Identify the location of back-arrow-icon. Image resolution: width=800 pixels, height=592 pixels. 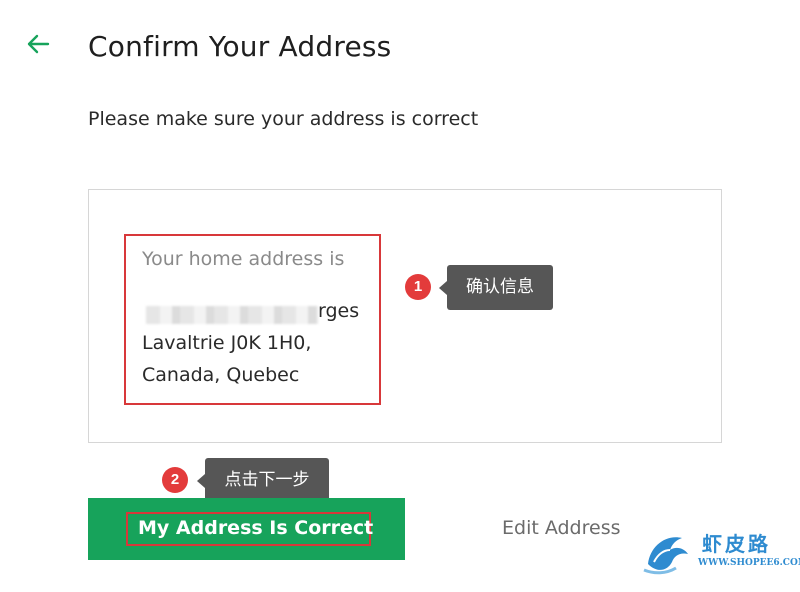
(38, 44).